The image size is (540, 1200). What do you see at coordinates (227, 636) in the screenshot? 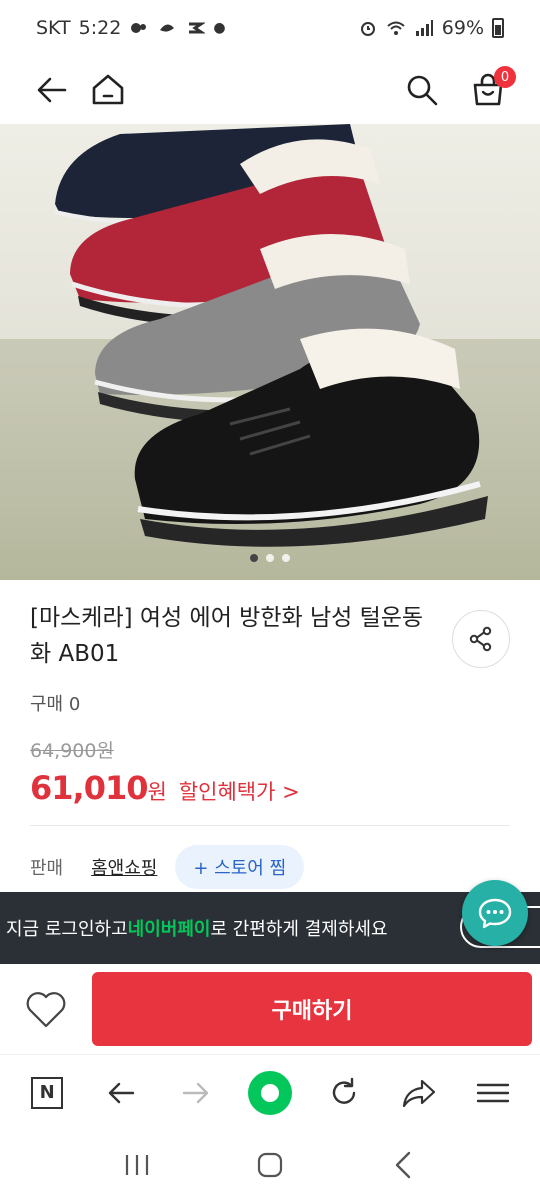
I see `product-title: [마스케라] 여성 에어 방한화 남성 털운동화 AB01` at bounding box center [227, 636].